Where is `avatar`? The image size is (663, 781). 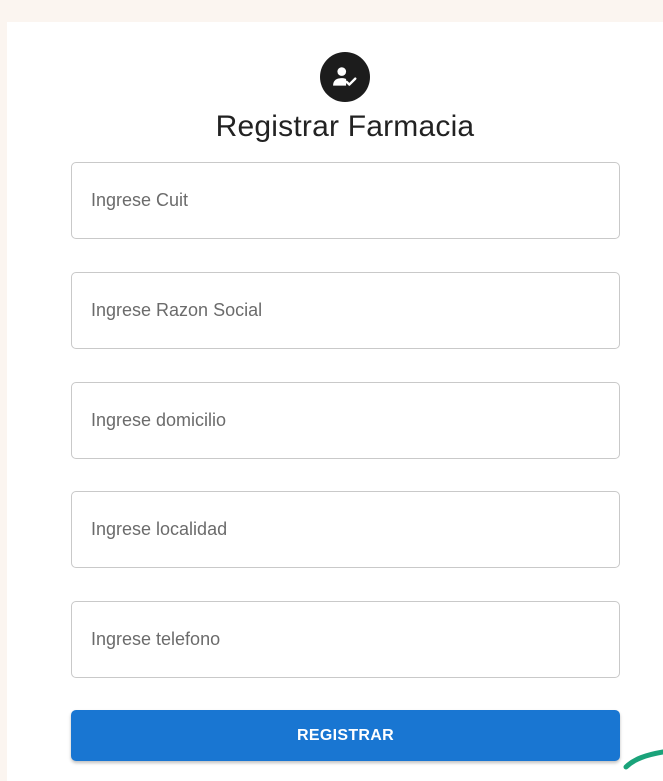 avatar is located at coordinates (345, 77).